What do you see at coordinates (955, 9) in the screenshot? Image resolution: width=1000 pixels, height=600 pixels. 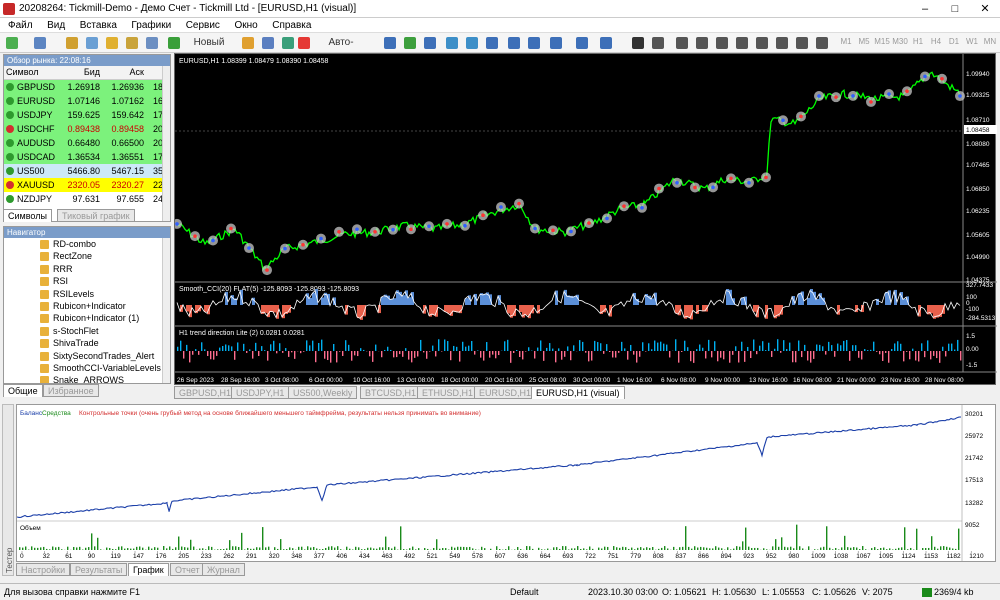 I see `maximize-button: □` at bounding box center [955, 9].